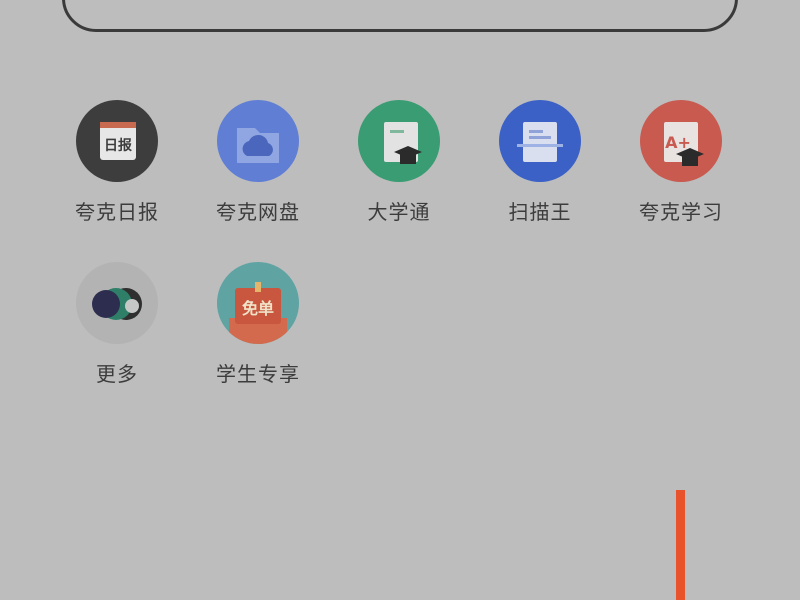 This screenshot has width=800, height=600. I want to click on app-label: 大学通, so click(399, 212).